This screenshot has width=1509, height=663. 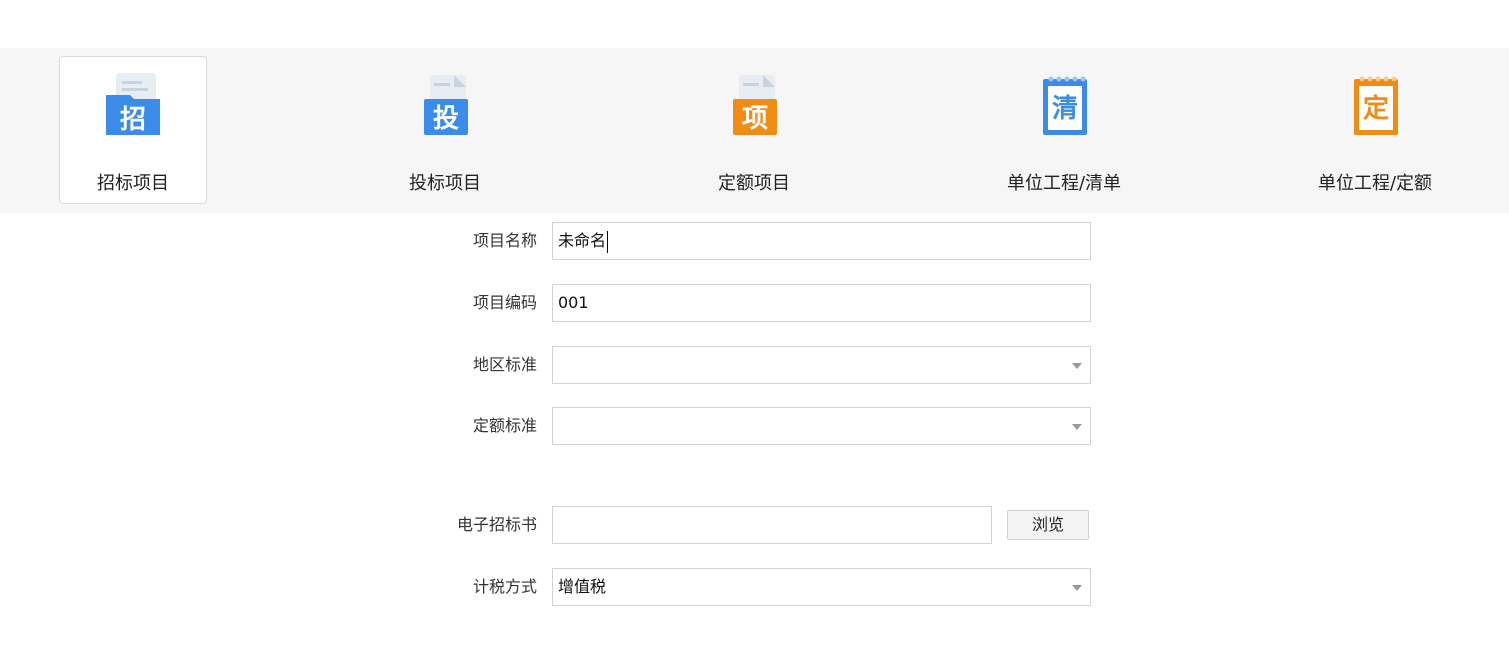 I want to click on qing-notepad-icon: 清, so click(x=1065, y=105).